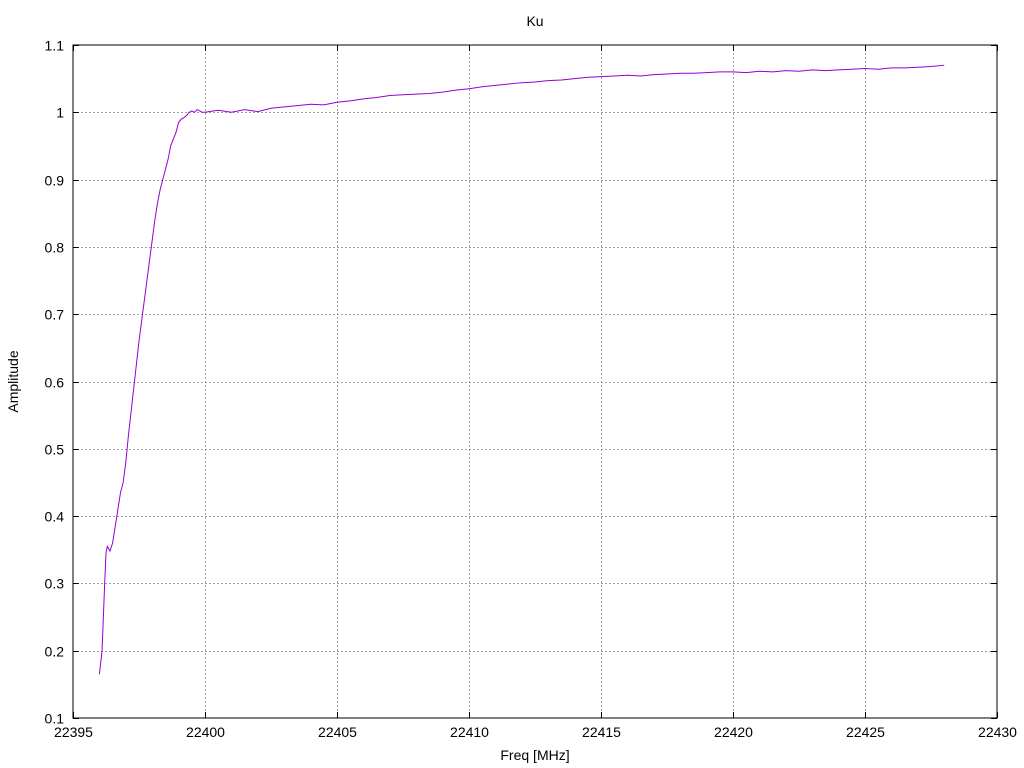 The width and height of the screenshot is (1024, 768). What do you see at coordinates (601, 732) in the screenshot?
I see `x-tick-label: 22415` at bounding box center [601, 732].